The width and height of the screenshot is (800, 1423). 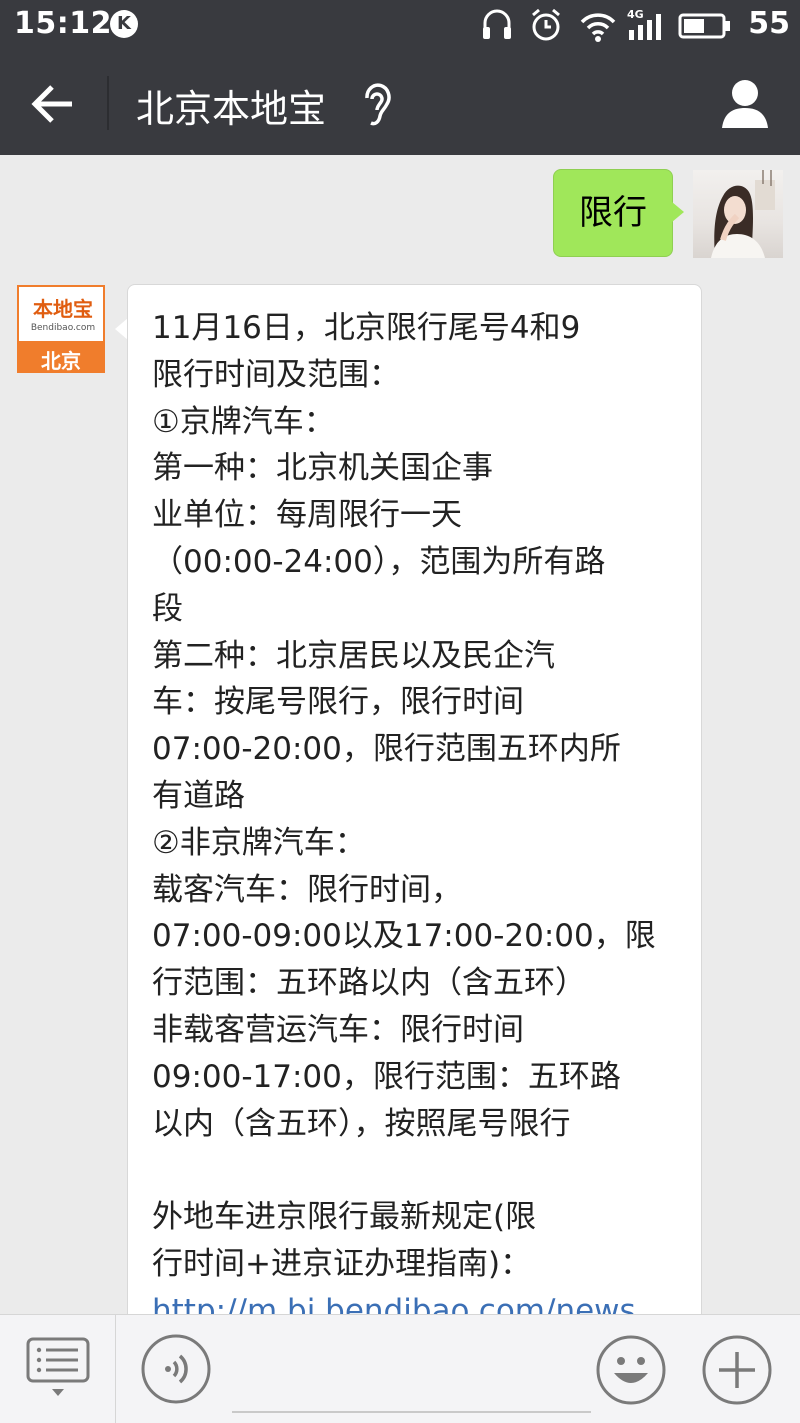 I want to click on title-divider, so click(x=108, y=103).